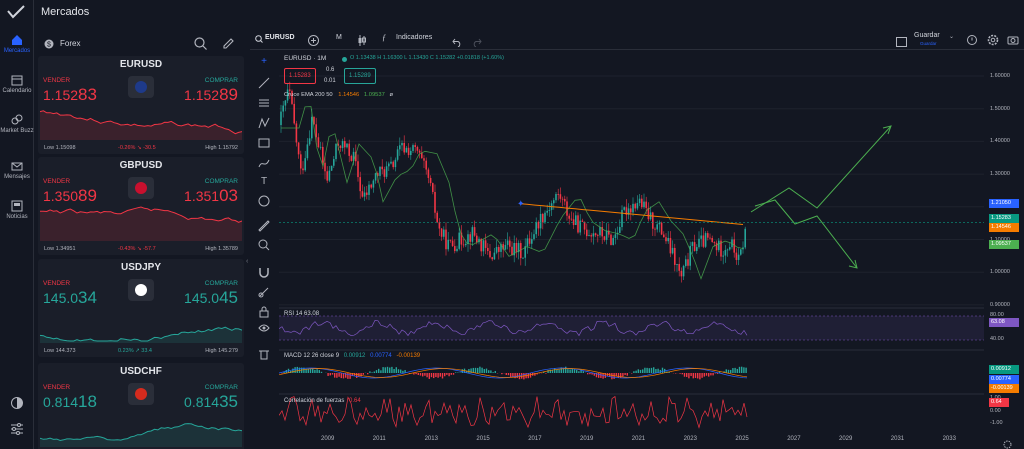 Image resolution: width=1024 pixels, height=449 pixels. What do you see at coordinates (1004, 388) in the screenshot?
I see `macd-tag: -0.00139` at bounding box center [1004, 388].